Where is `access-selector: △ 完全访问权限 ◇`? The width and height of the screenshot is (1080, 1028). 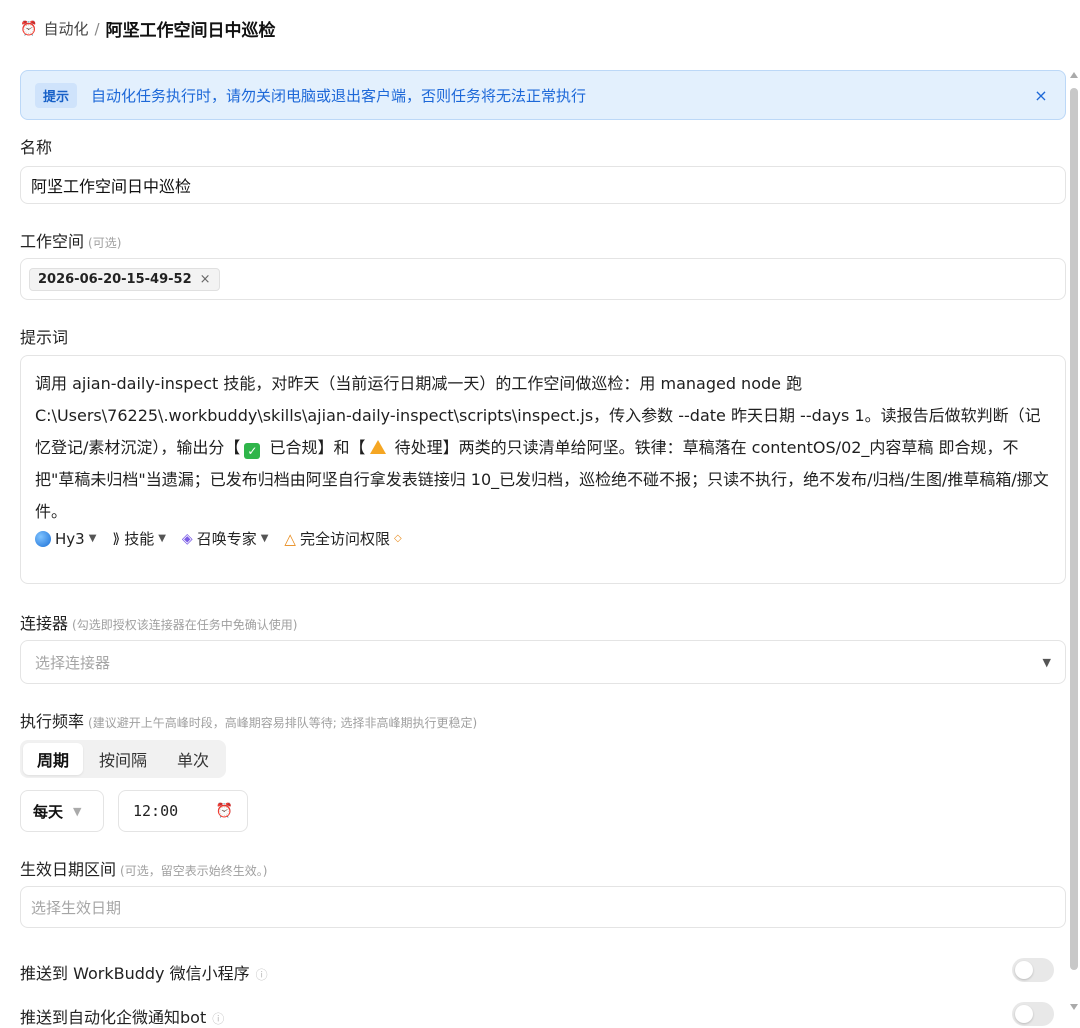
access-selector: △ 完全访问权限 ◇ is located at coordinates (342, 538).